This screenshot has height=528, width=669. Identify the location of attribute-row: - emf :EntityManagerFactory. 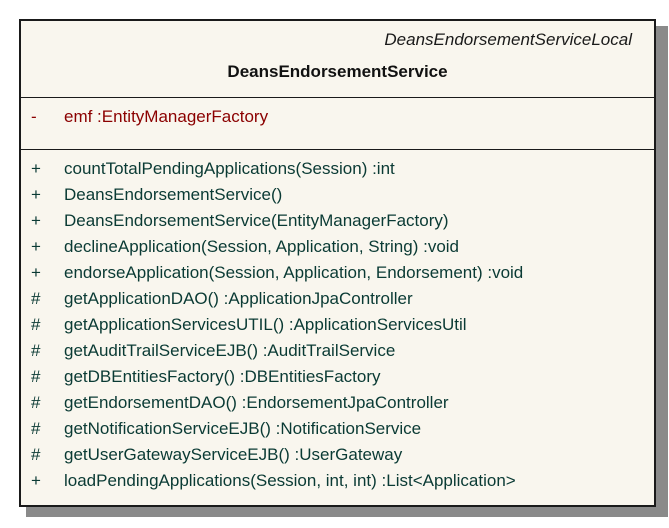
(337, 118).